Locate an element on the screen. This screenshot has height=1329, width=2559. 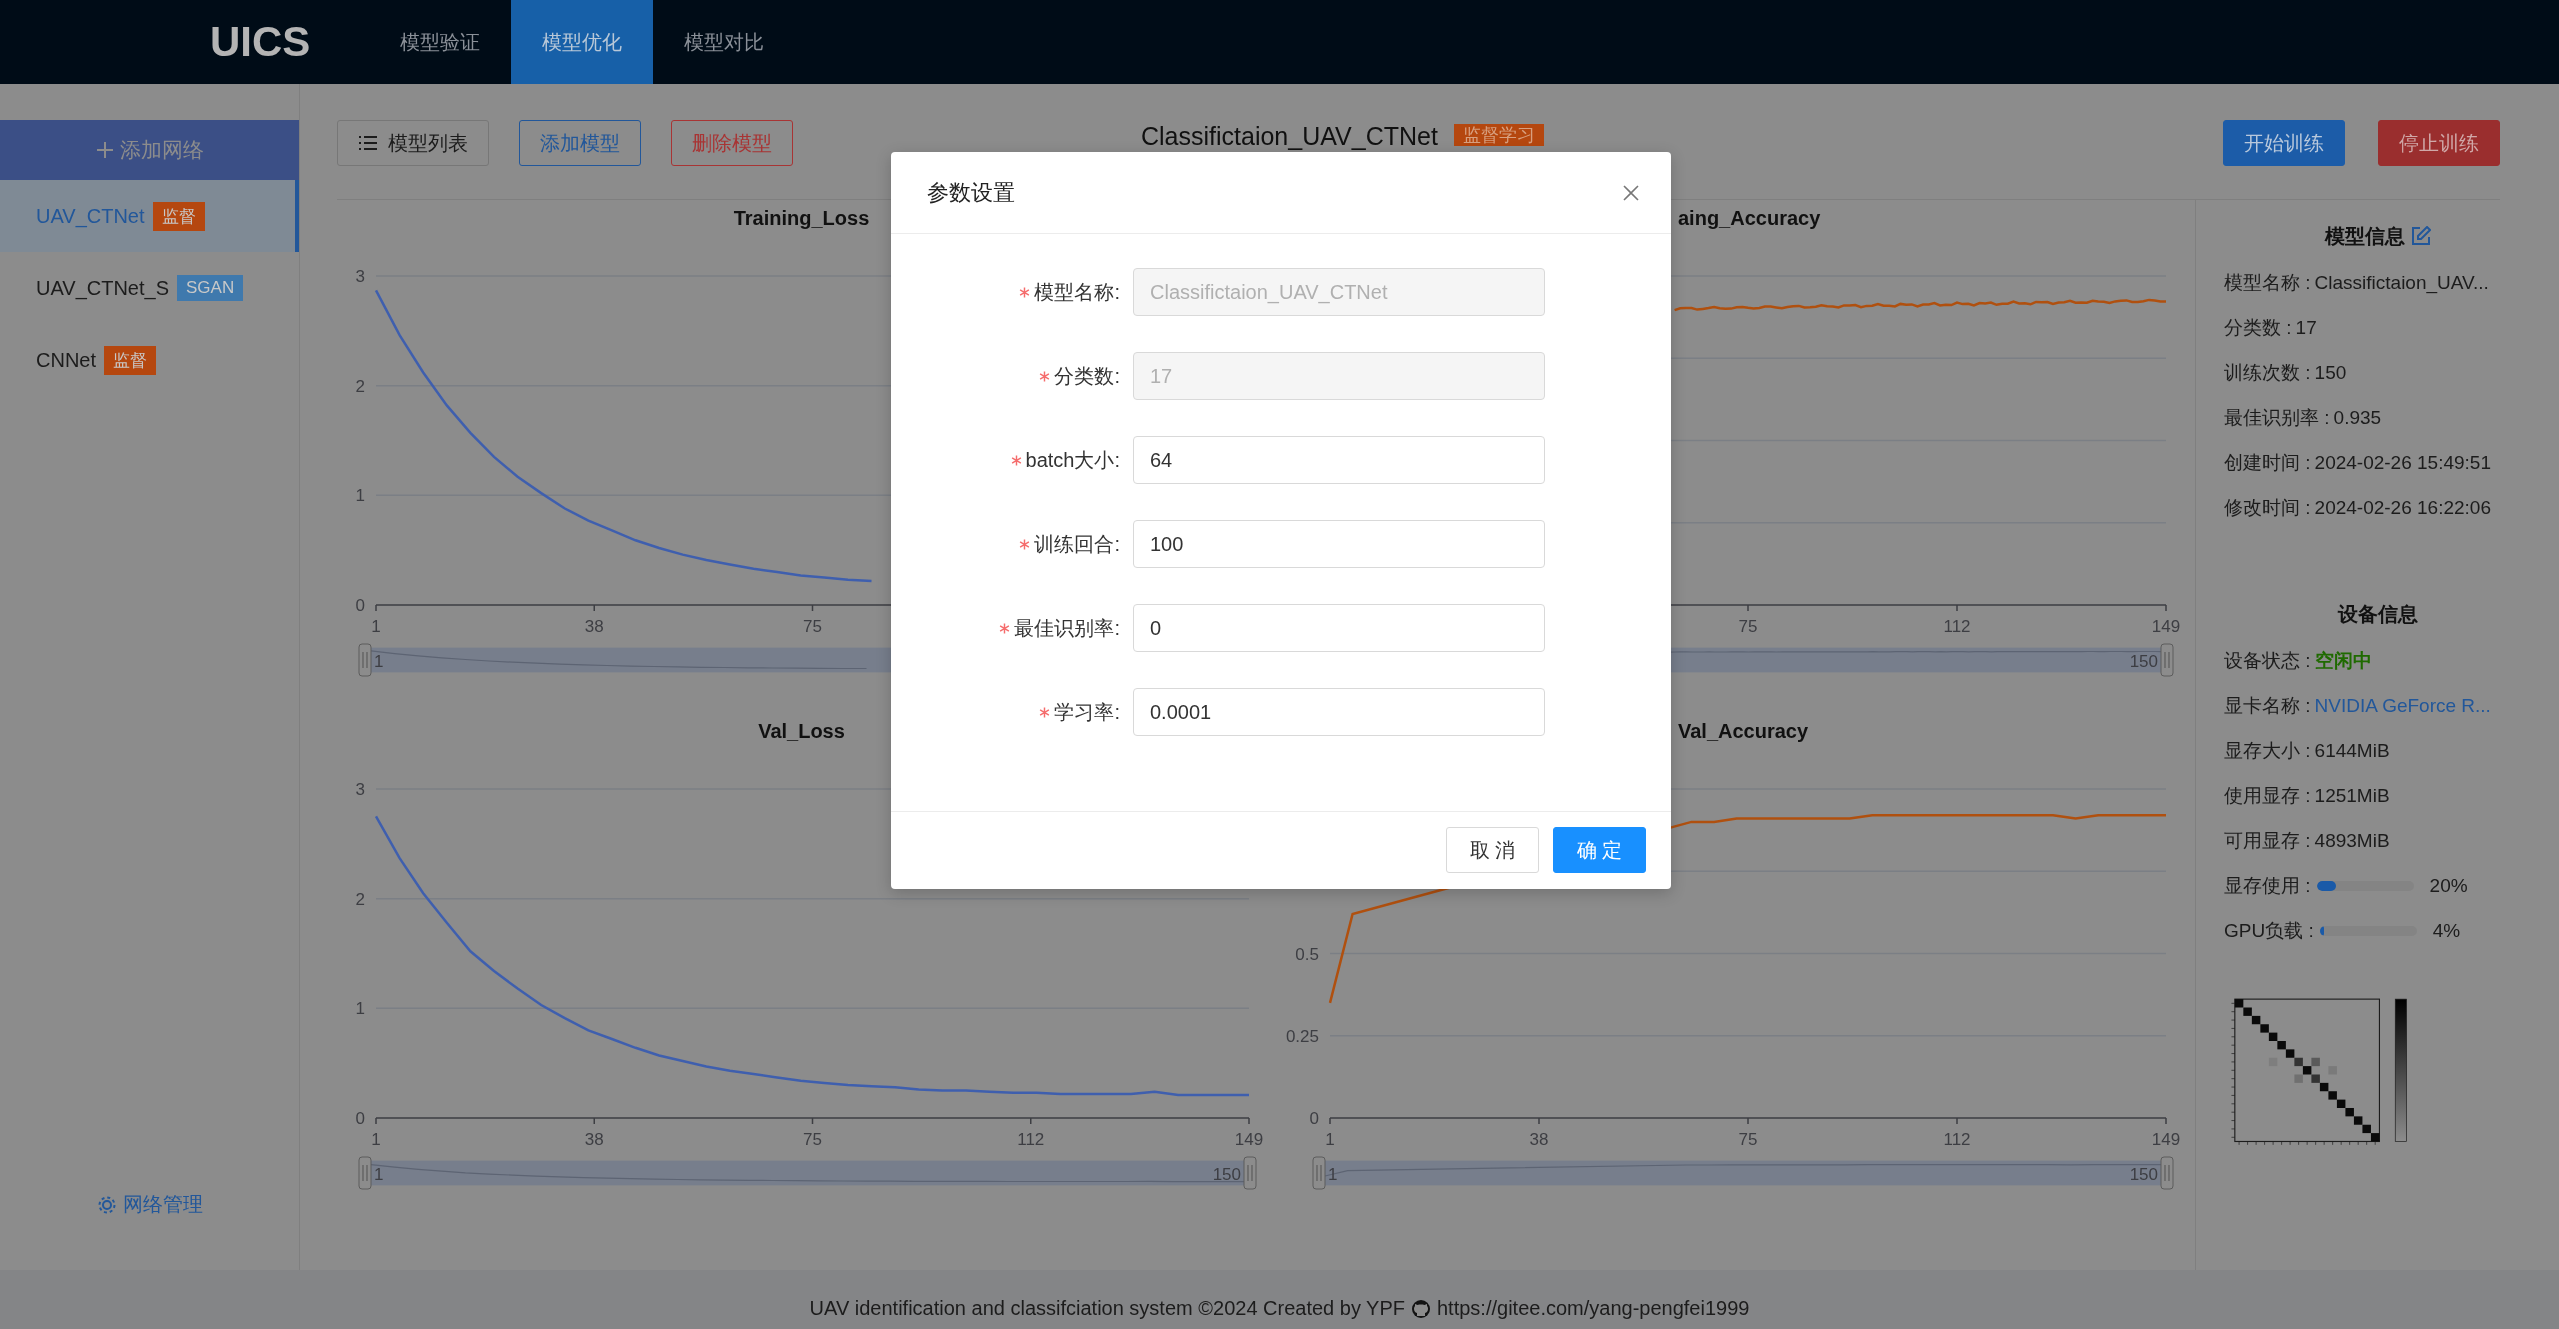
info-value: 1251MiB is located at coordinates (2352, 795).